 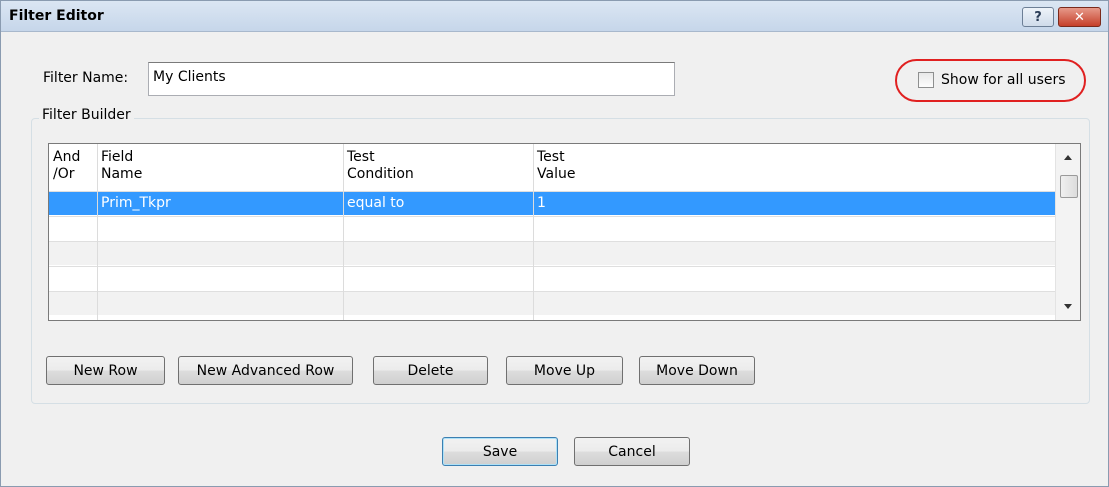 I want to click on header-test-value-line2: Value, so click(x=556, y=174).